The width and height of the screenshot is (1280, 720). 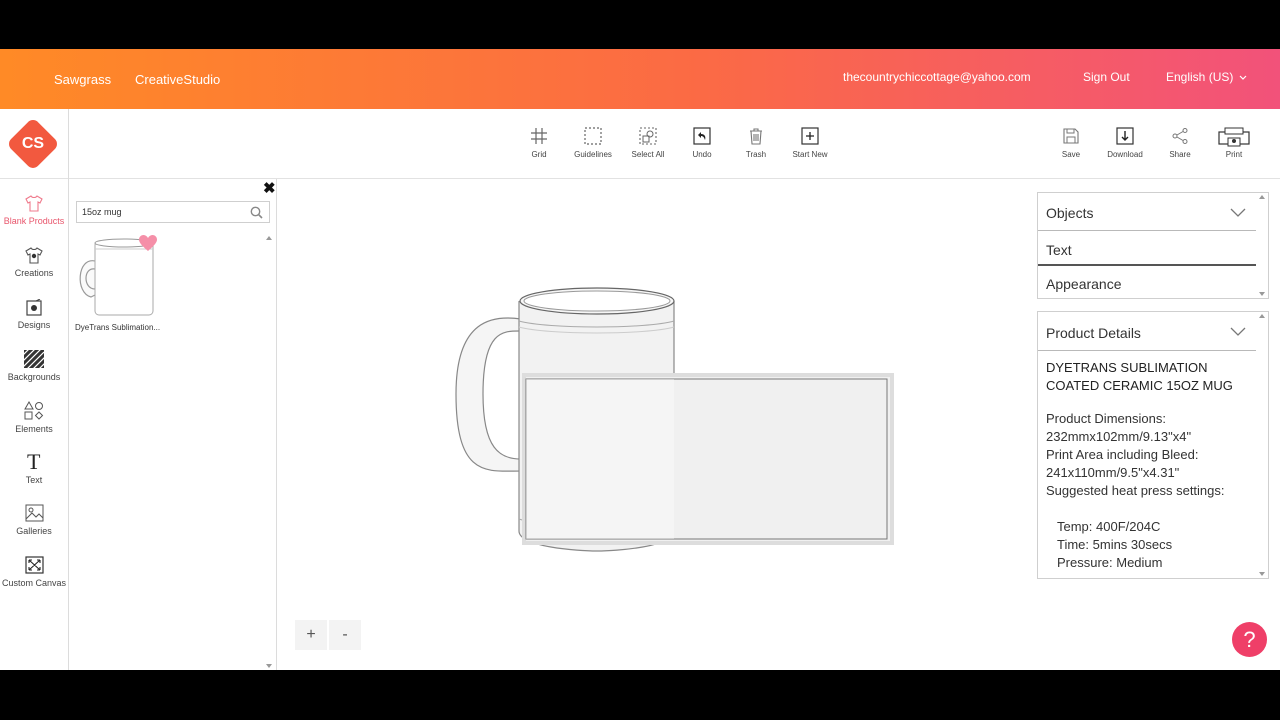 What do you see at coordinates (34, 410) in the screenshot?
I see `elements-icon` at bounding box center [34, 410].